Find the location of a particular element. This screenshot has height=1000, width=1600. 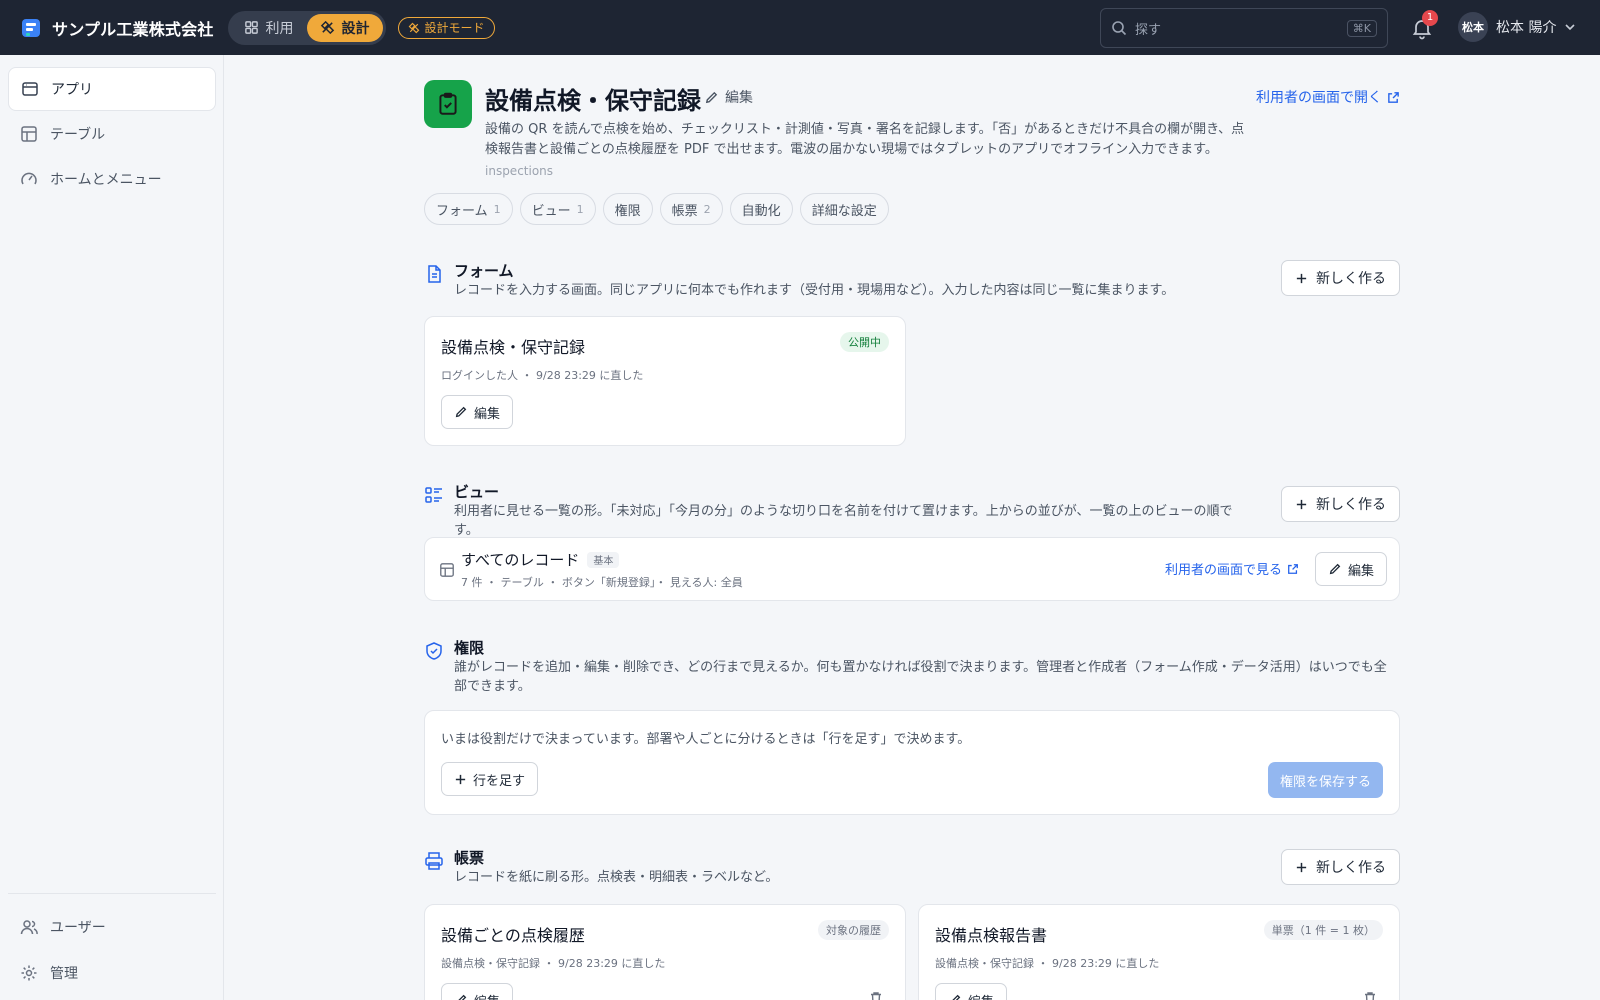

design-mode-badge: 設計モード is located at coordinates (446, 27).